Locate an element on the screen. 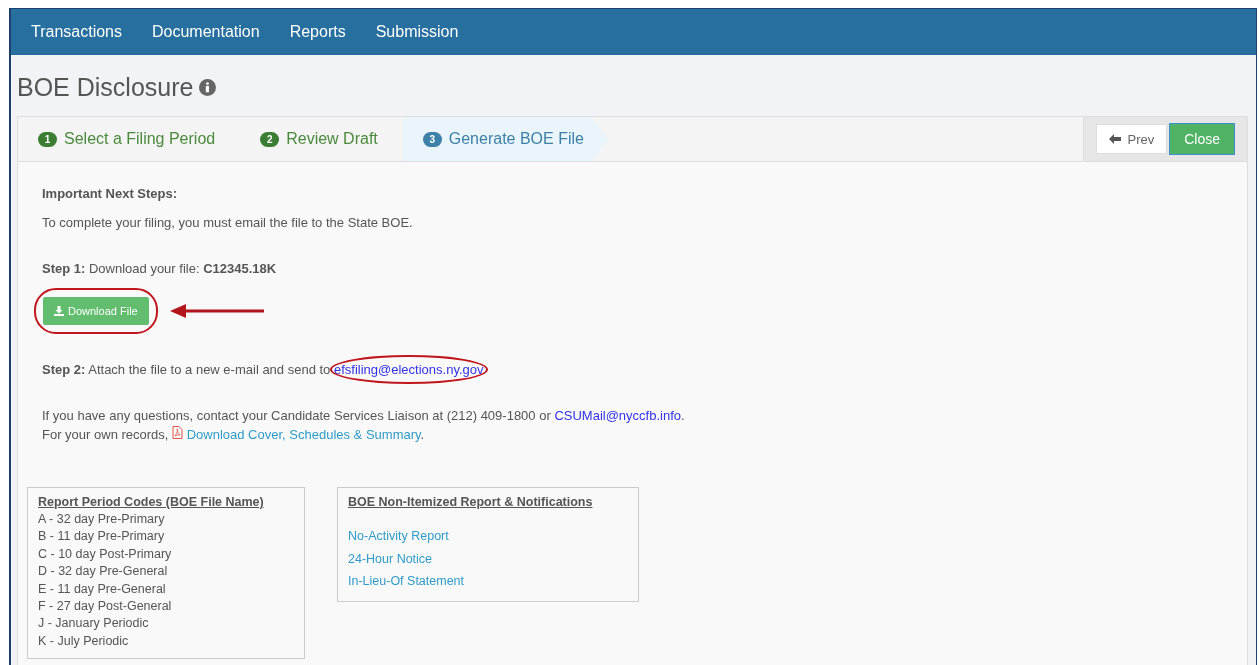 This screenshot has width=1259, height=665. page-title: BOE Disclosure is located at coordinates (105, 87).